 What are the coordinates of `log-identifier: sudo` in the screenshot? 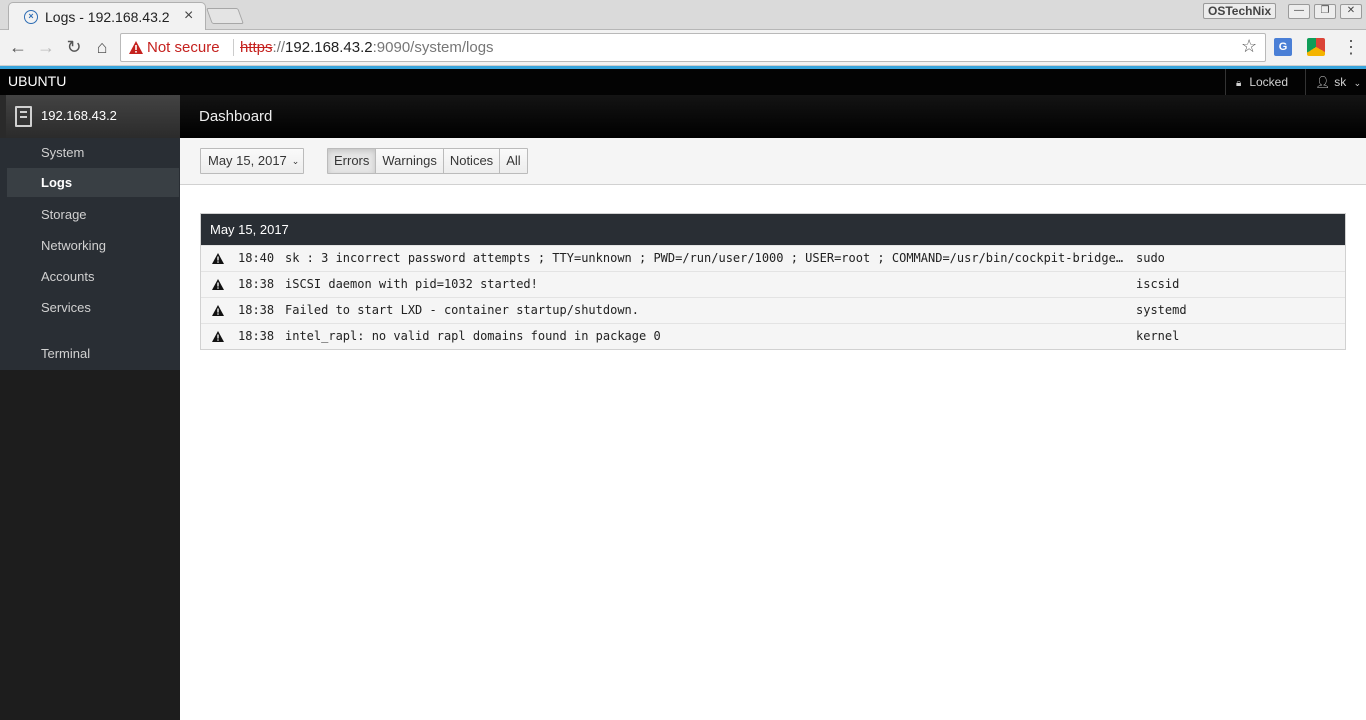 It's located at (1150, 258).